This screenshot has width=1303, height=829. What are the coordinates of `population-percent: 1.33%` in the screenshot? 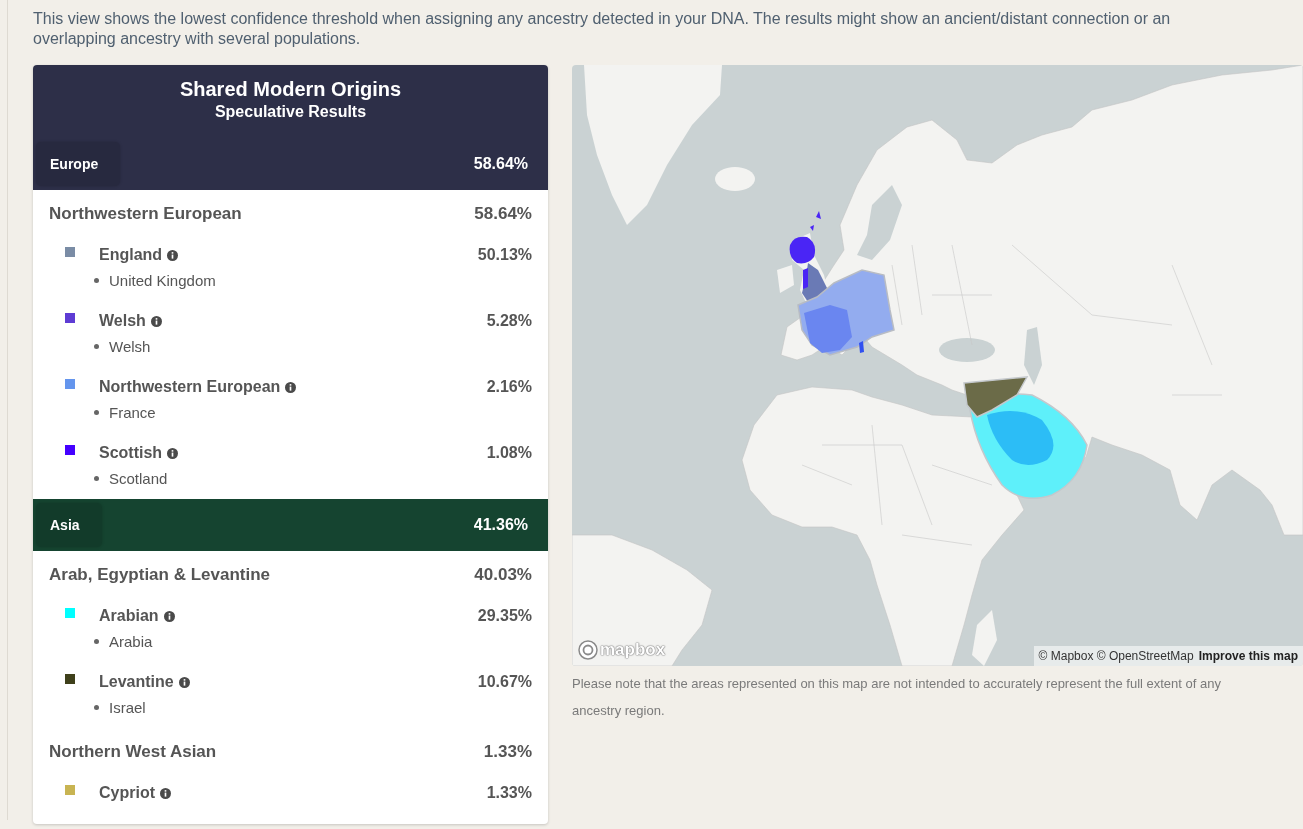 It's located at (509, 793).